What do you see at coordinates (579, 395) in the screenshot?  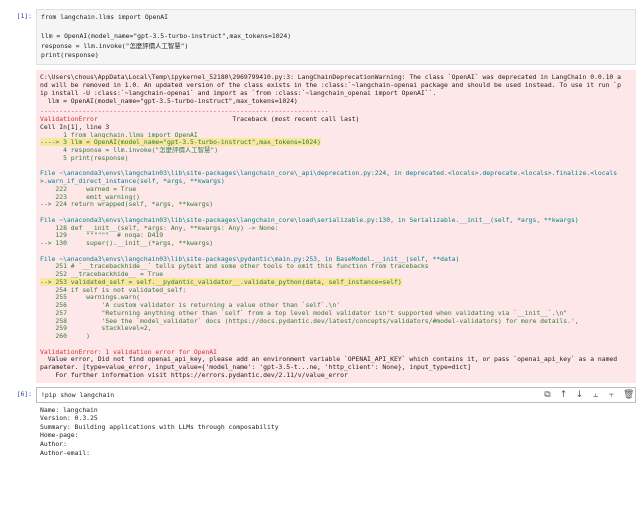 I see `move-down-icon: ↓` at bounding box center [579, 395].